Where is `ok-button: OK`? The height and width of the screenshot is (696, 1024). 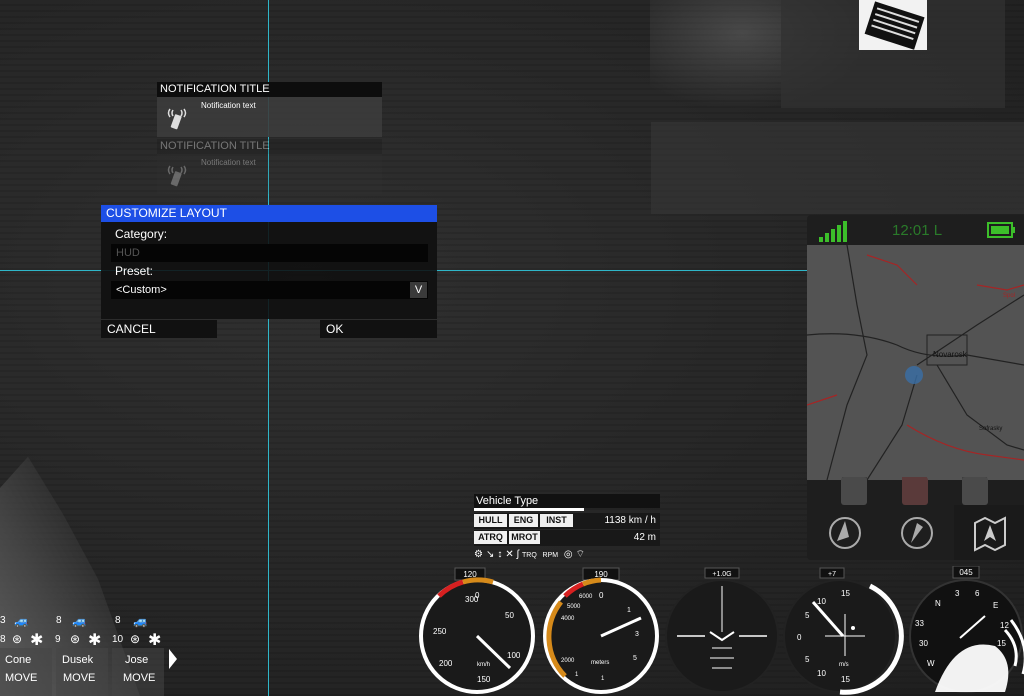
ok-button: OK is located at coordinates (378, 329).